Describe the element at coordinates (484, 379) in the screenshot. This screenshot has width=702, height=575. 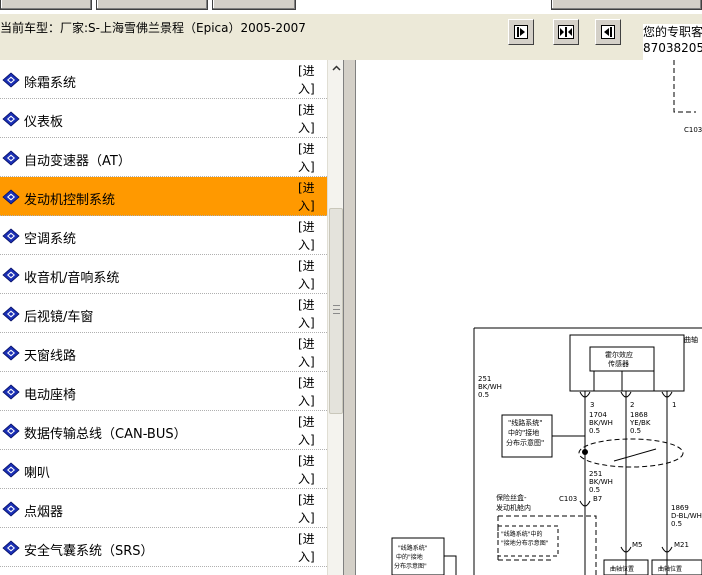
I see `wire-251-label: 251` at that location.